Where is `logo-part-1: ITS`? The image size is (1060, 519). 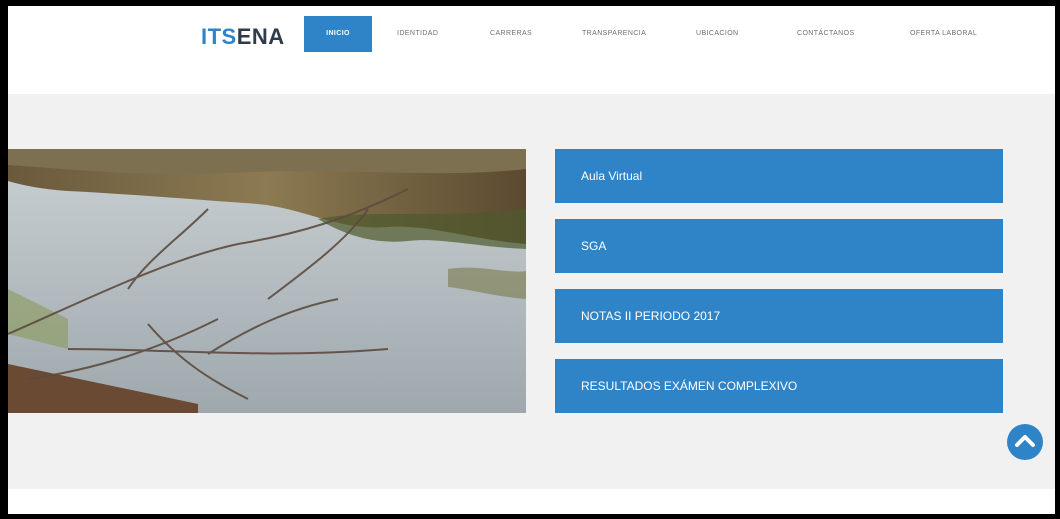
logo-part-1: ITS is located at coordinates (219, 36).